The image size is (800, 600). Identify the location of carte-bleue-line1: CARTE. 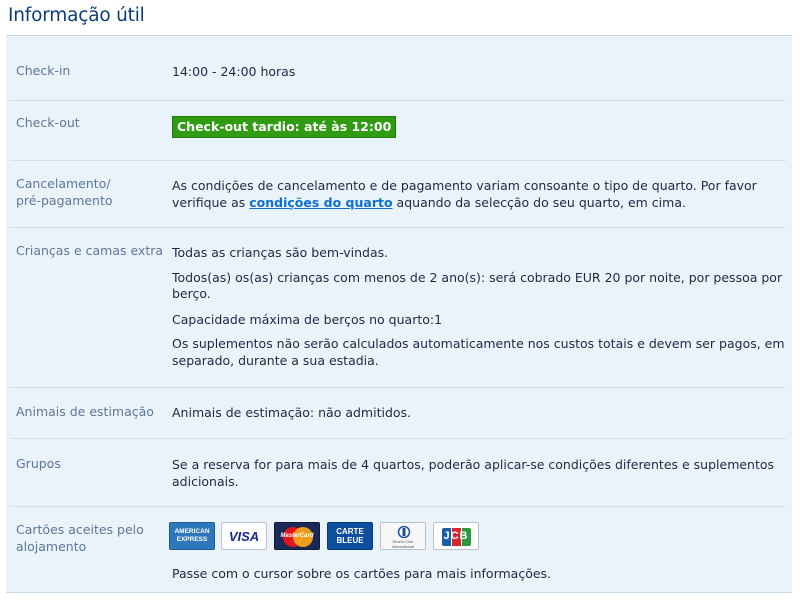
(350, 531).